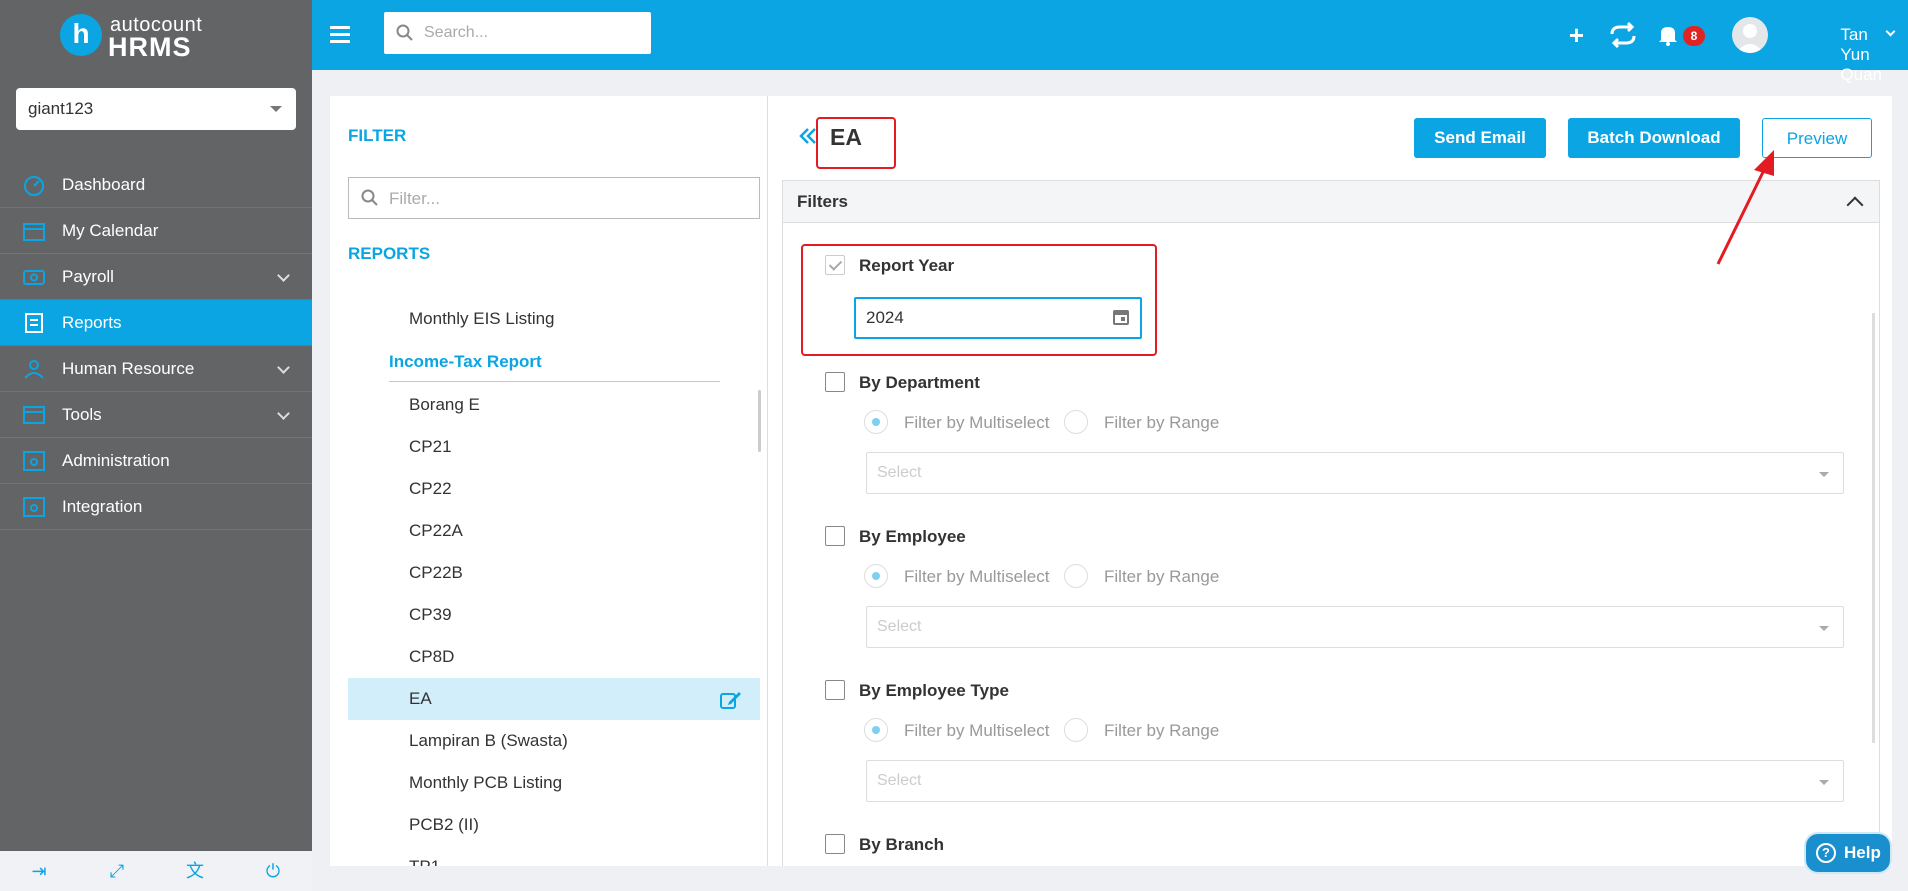  Describe the element at coordinates (34, 460) in the screenshot. I see `administration-icon` at that location.